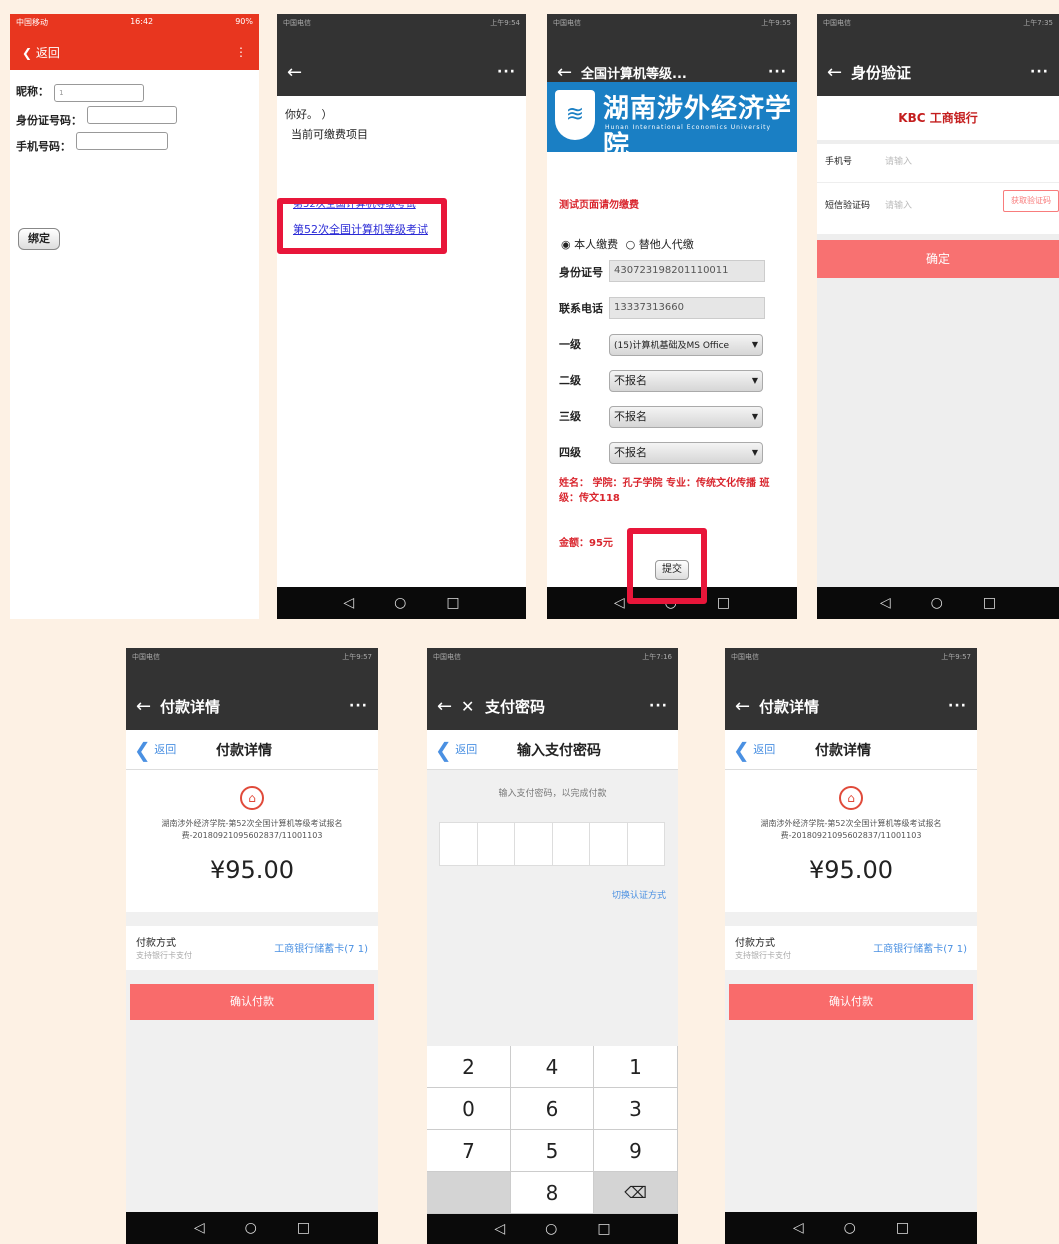 The height and width of the screenshot is (1244, 1059). Describe the element at coordinates (938, 259) in the screenshot. I see `confirm-button: 确定` at that location.